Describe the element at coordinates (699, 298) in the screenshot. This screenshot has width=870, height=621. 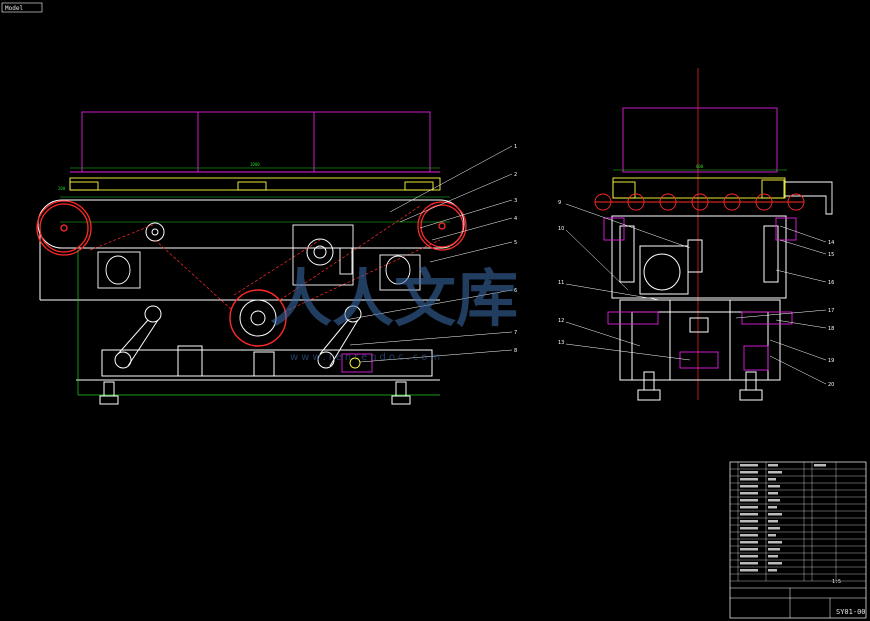
I see `end-housing` at that location.